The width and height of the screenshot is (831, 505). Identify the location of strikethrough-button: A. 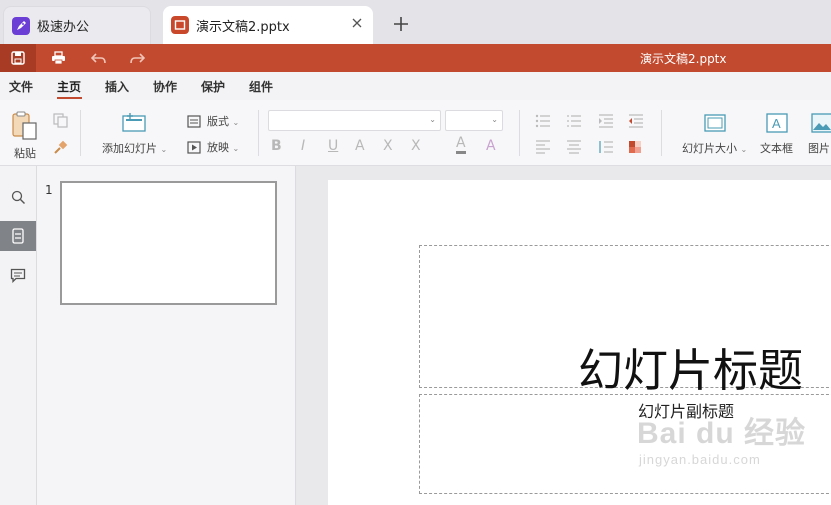
(360, 146).